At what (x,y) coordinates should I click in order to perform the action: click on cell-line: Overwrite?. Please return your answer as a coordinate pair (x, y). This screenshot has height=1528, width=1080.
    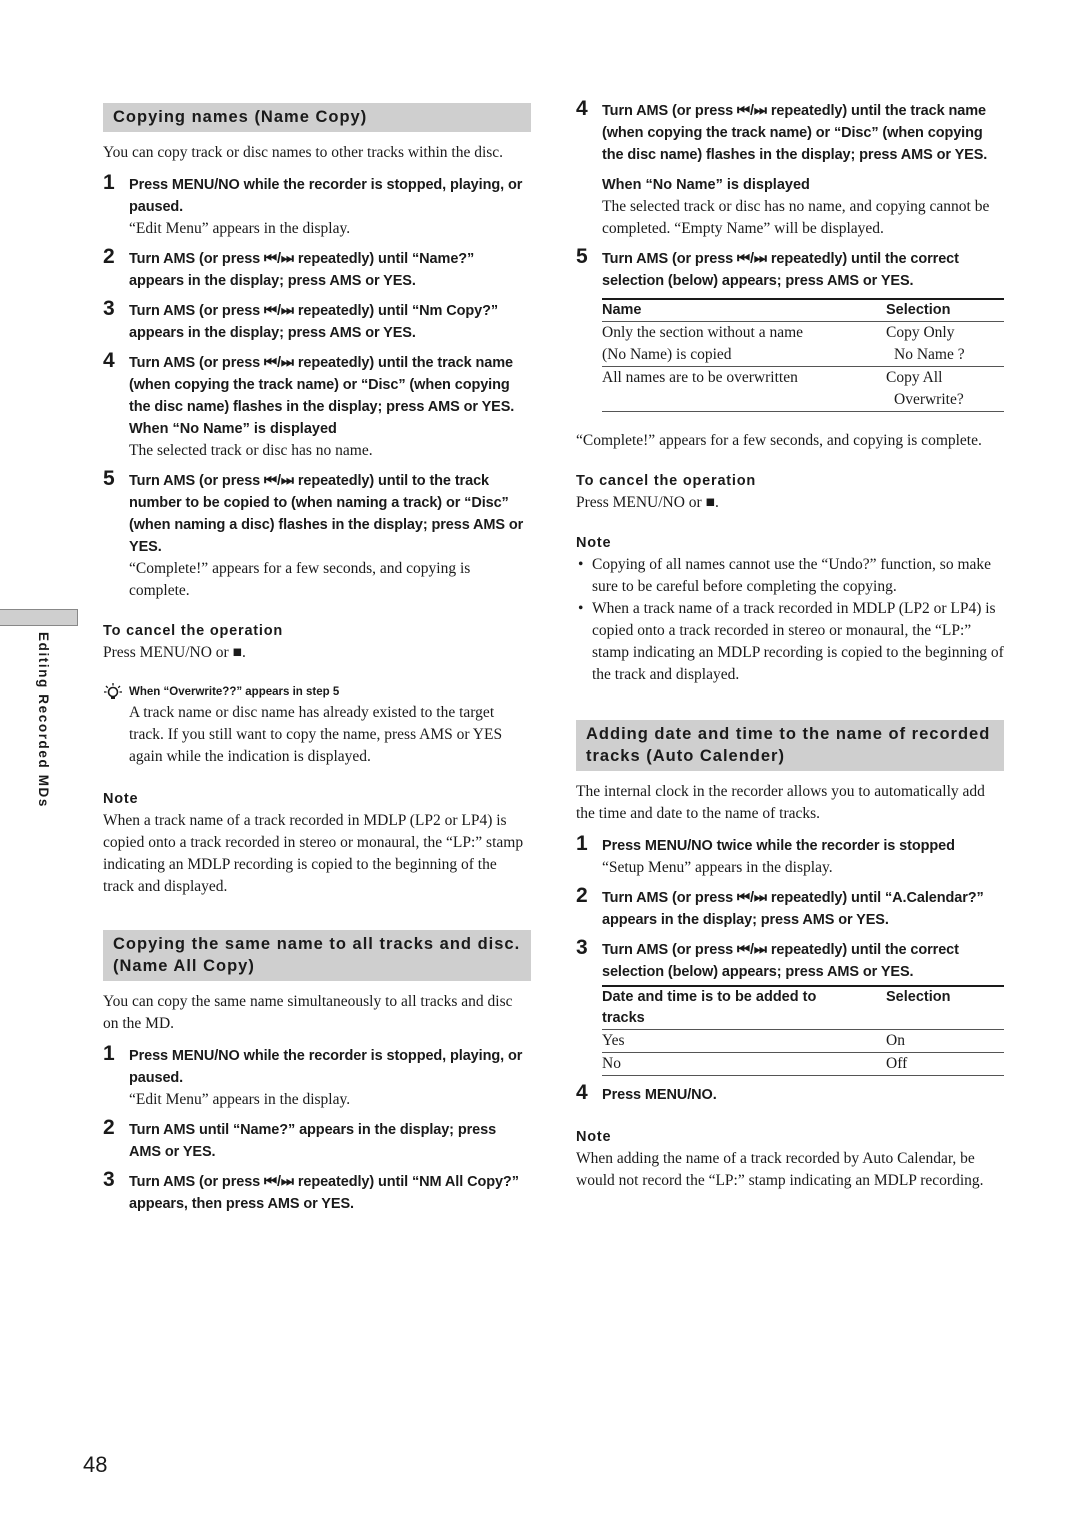
    Looking at the image, I should click on (929, 399).